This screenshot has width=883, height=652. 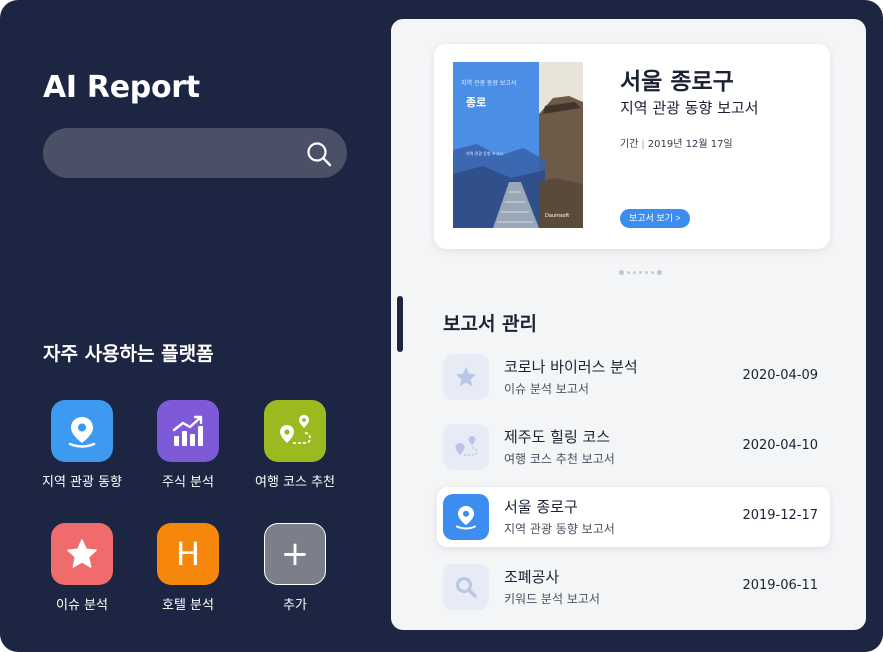 I want to click on search-bar, so click(x=195, y=153).